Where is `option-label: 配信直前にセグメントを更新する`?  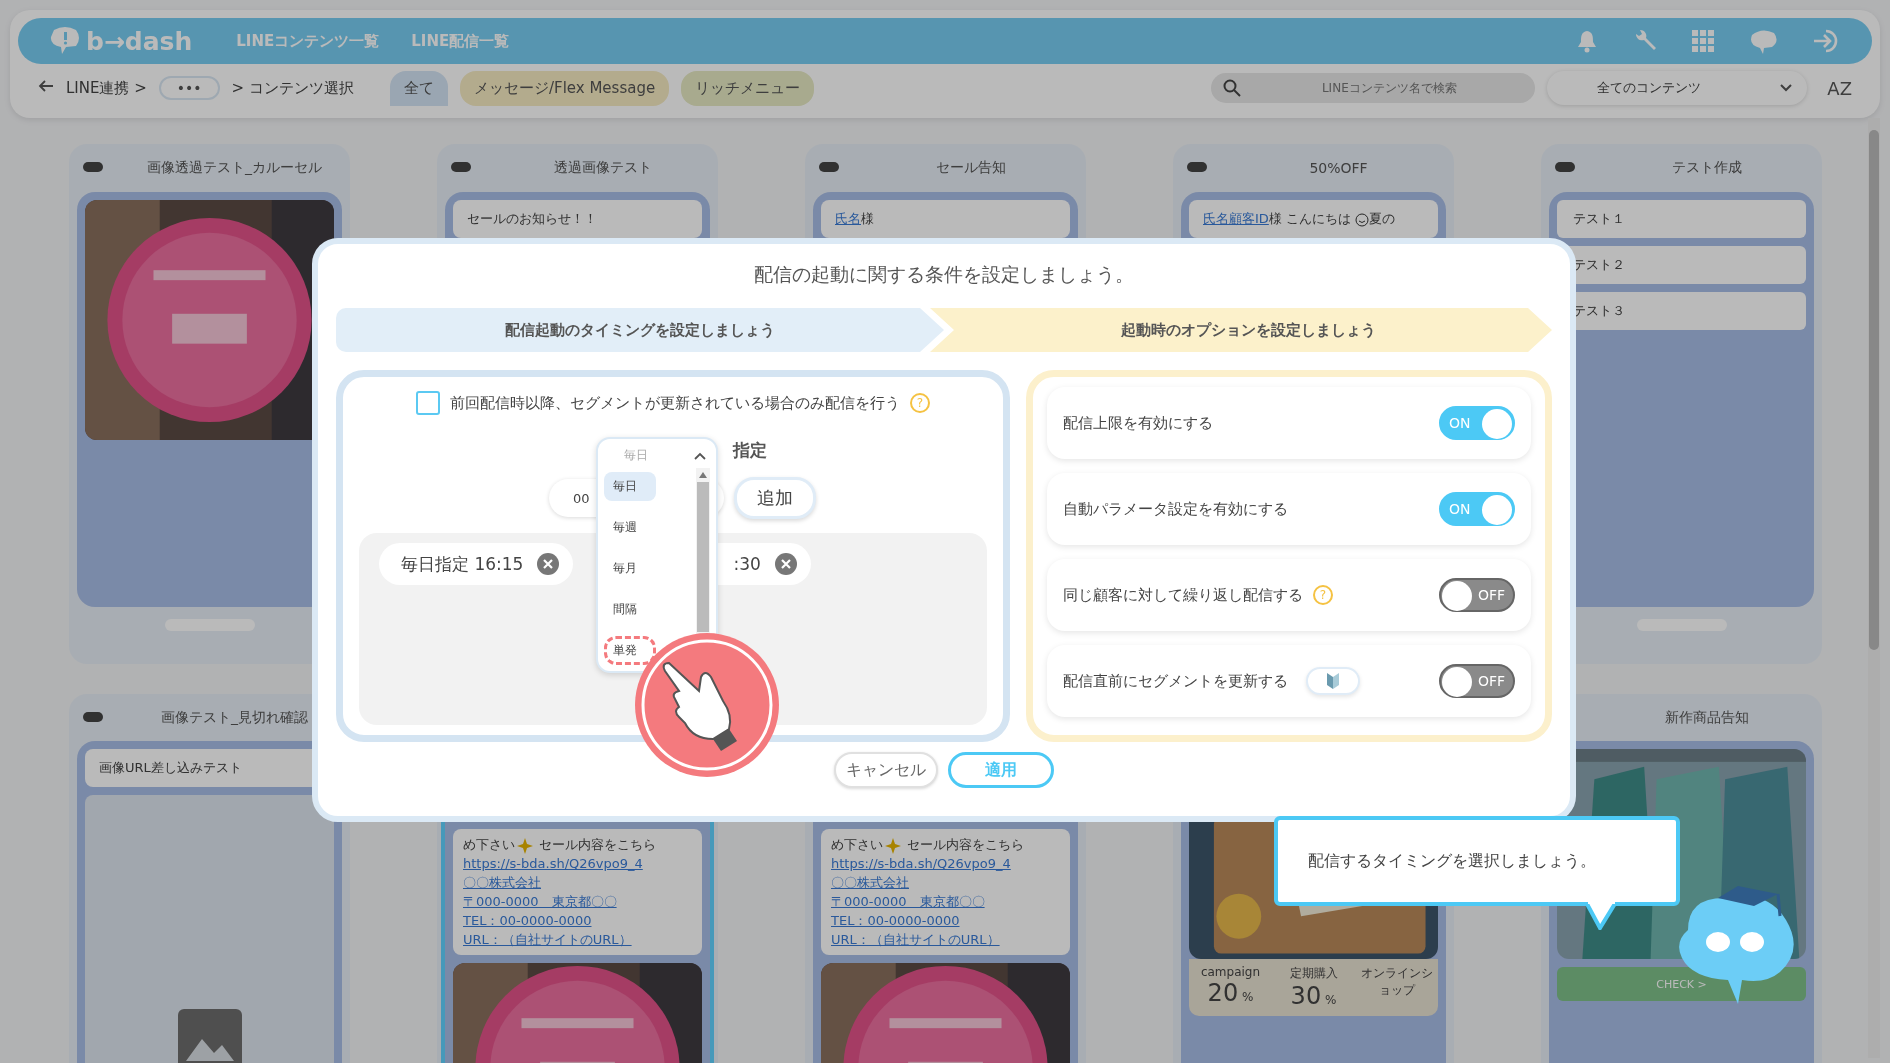
option-label: 配信直前にセグメントを更新する is located at coordinates (1175, 681).